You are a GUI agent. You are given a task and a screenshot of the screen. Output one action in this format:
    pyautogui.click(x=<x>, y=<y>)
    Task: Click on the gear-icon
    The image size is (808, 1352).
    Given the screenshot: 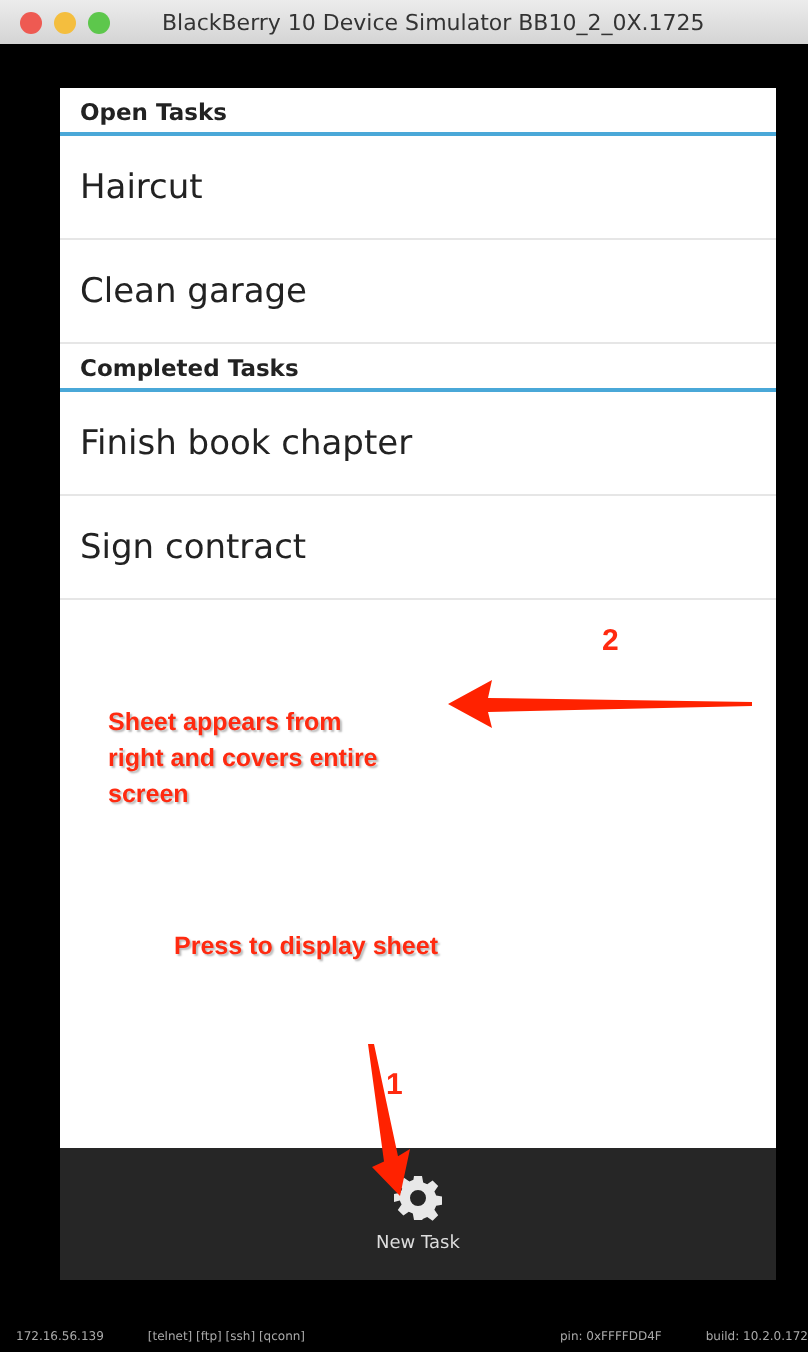 What is the action you would take?
    pyautogui.click(x=417, y=1198)
    